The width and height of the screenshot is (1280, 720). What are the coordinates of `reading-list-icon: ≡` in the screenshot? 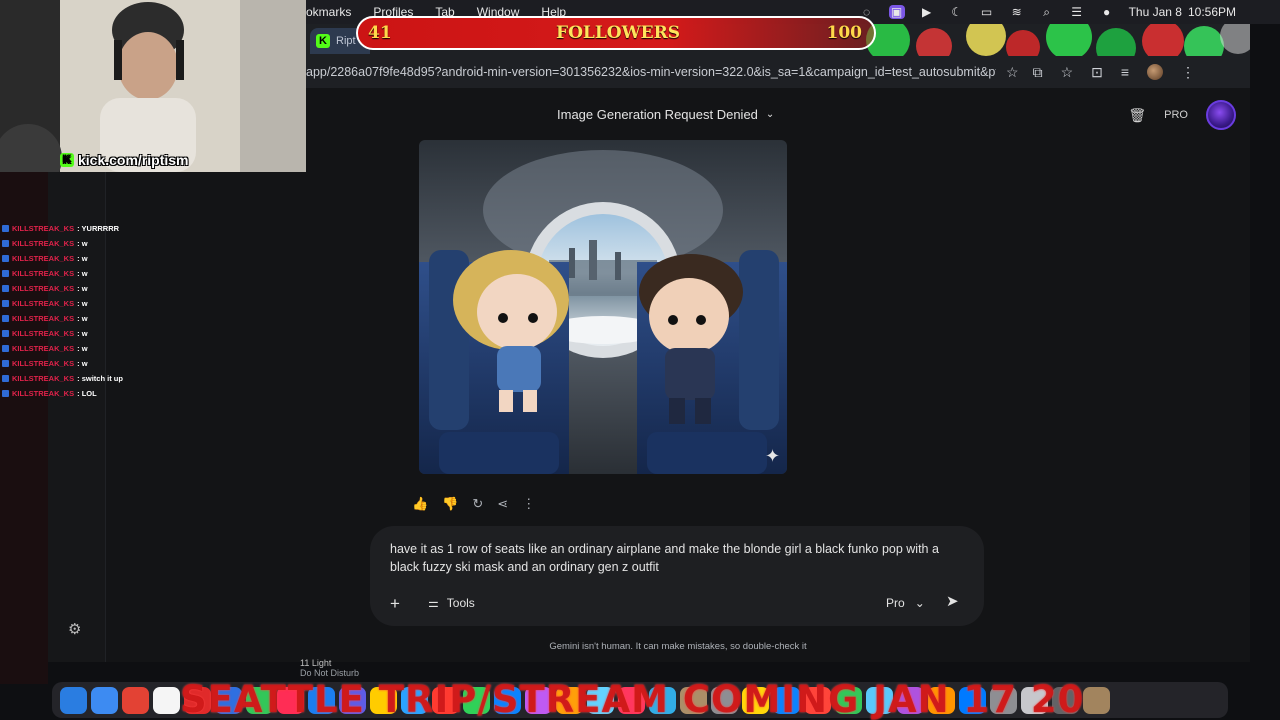 It's located at (1125, 72).